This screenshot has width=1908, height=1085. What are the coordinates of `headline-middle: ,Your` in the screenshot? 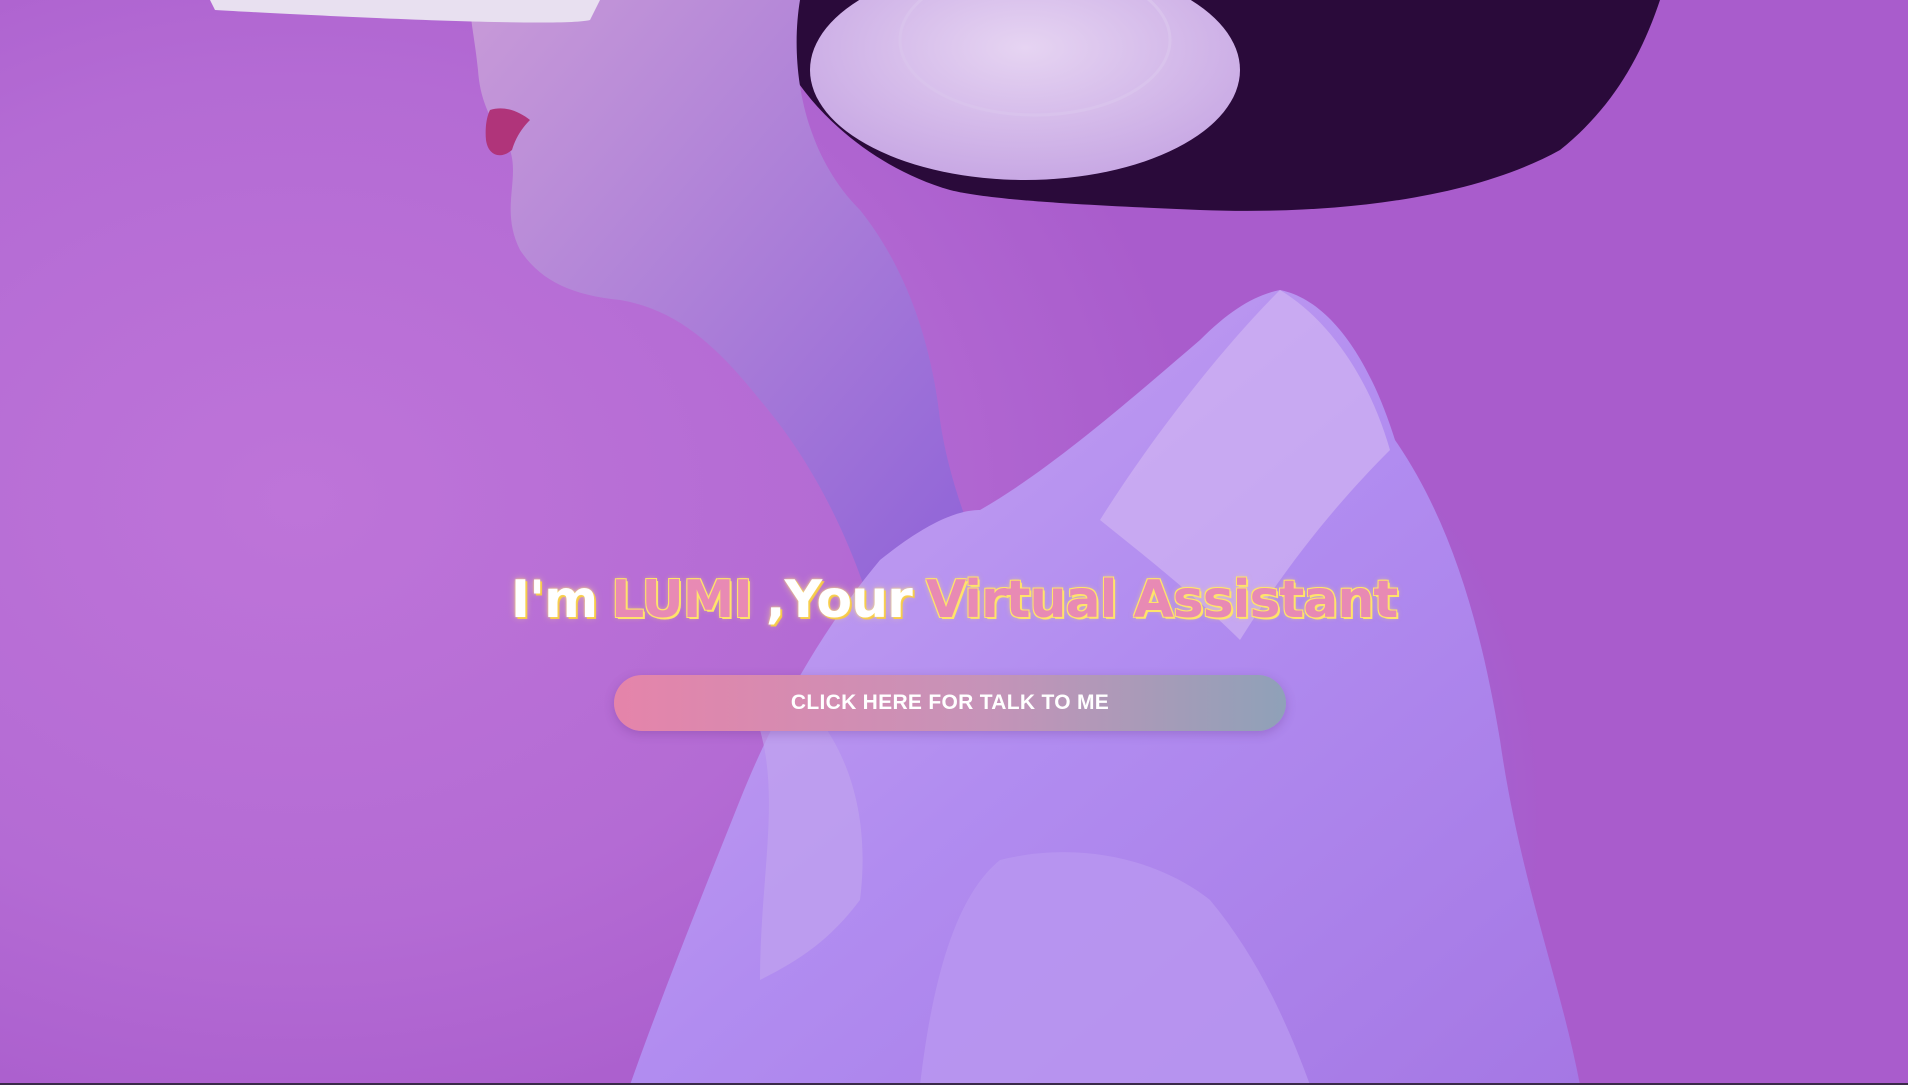 It's located at (839, 599).